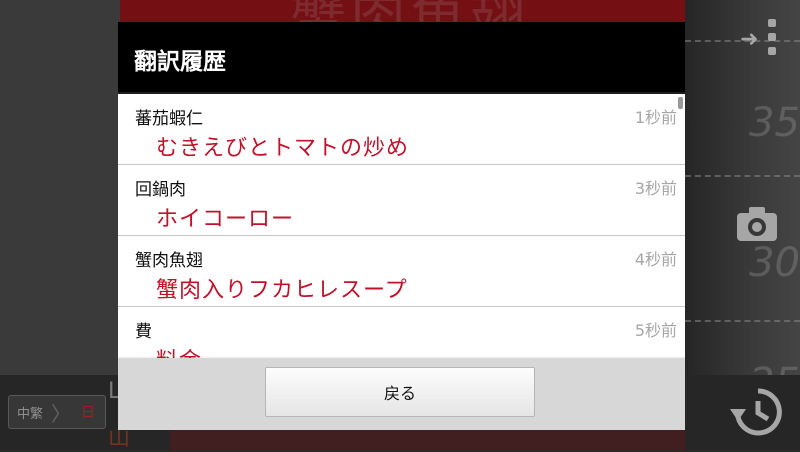 This screenshot has height=452, width=800. I want to click on list-item: 蟹肉魚翅 4秒前 蟹肉入りフカヒレスープ, so click(401, 271).